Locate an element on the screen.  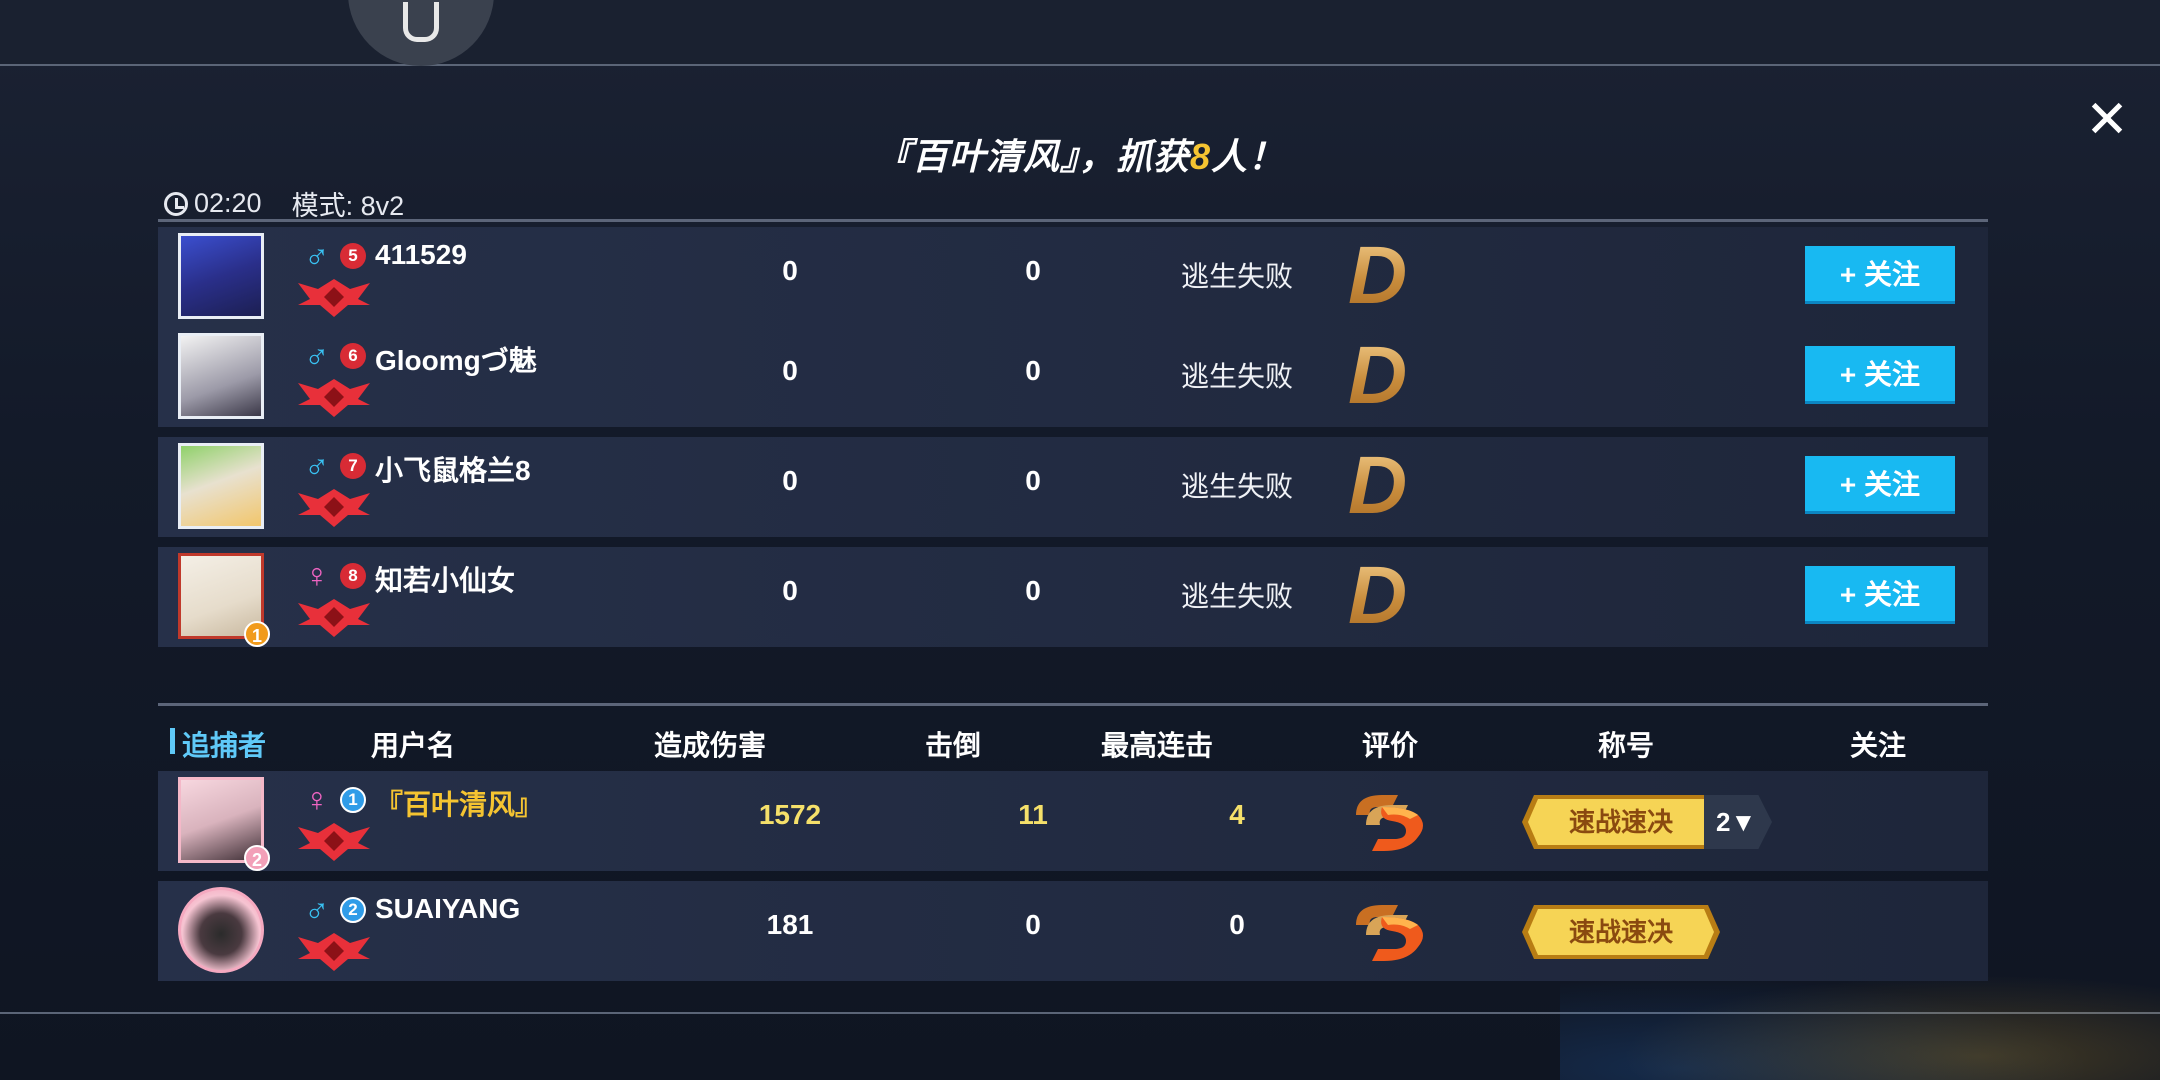
result-title: 『百叶清风』，抓获8人！ is located at coordinates (1080, 154).